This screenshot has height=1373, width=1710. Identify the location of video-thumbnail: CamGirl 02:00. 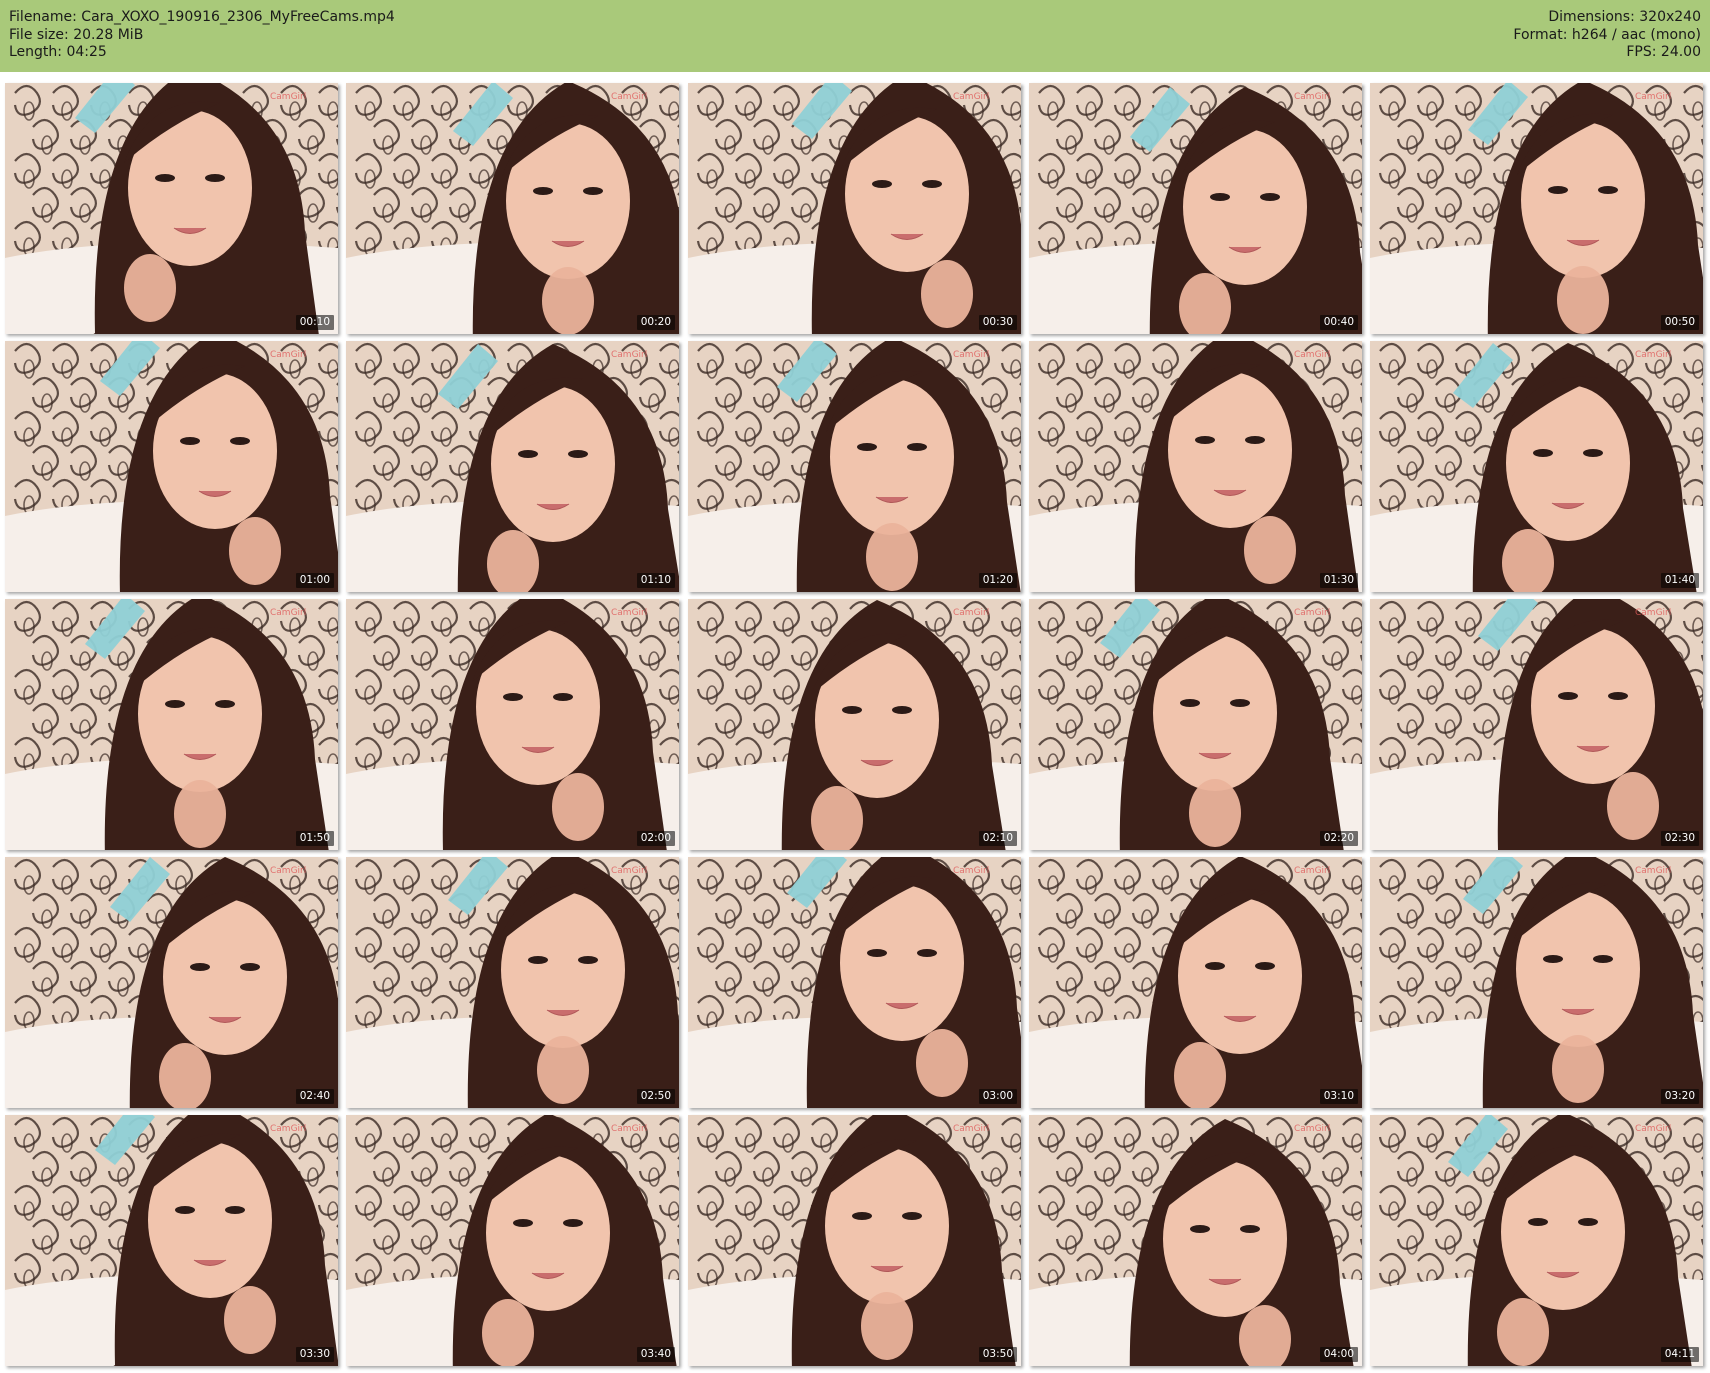
(512, 724).